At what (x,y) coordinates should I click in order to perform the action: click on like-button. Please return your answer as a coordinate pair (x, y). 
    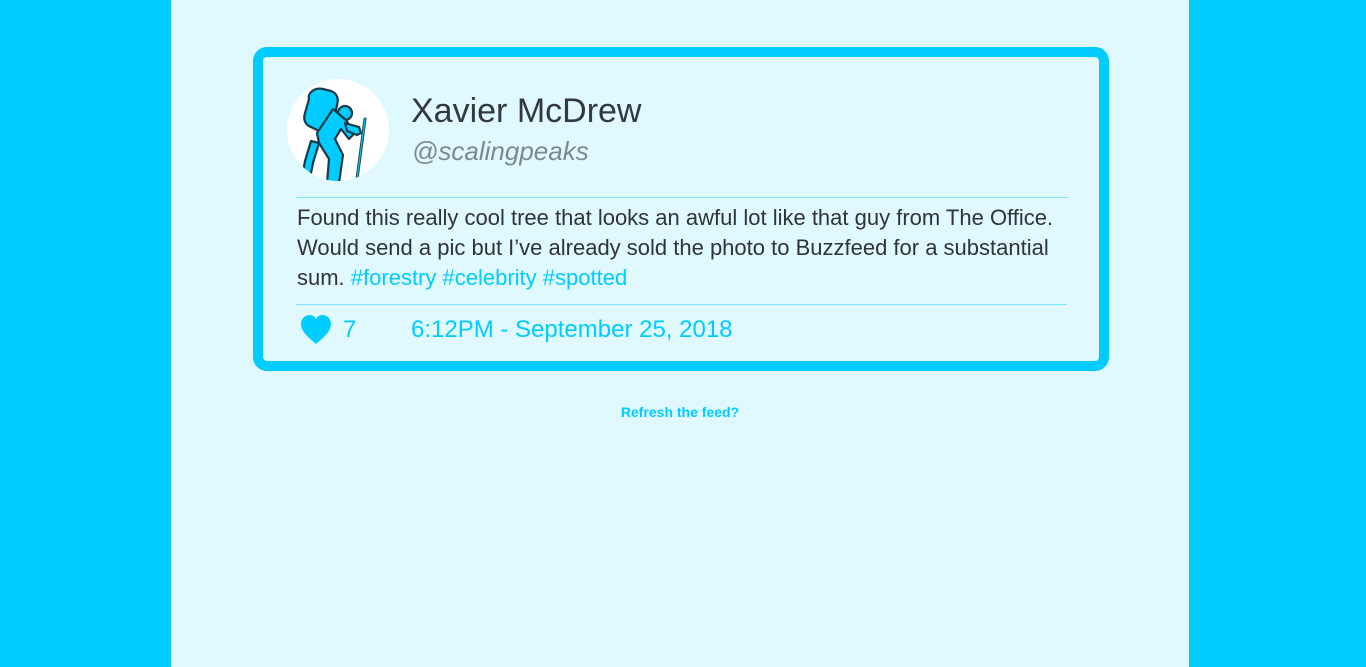
    Looking at the image, I should click on (316, 330).